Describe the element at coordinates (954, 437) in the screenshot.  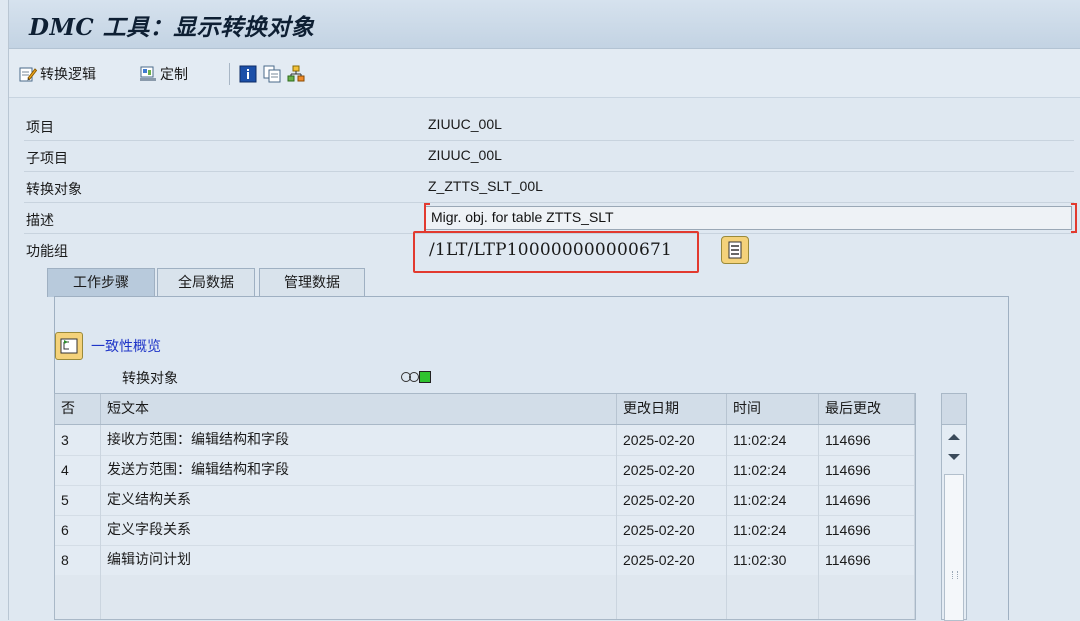
I see `scroll-up-icon` at that location.